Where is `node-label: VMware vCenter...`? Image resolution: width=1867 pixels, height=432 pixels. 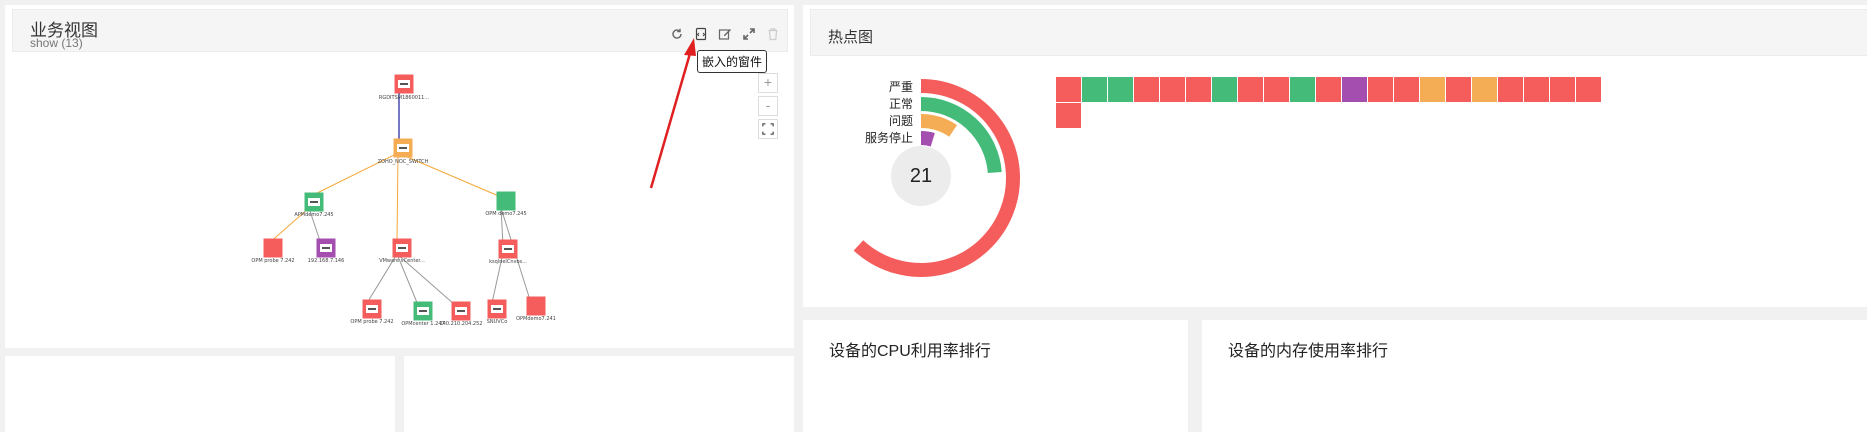 node-label: VMware vCenter... is located at coordinates (402, 261).